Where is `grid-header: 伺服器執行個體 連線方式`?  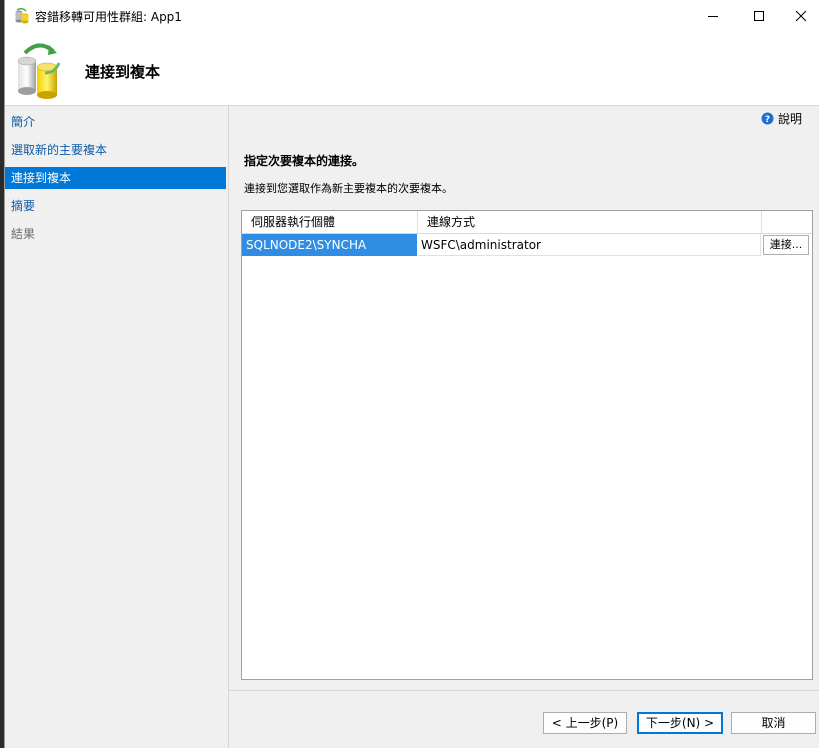
grid-header: 伺服器執行個體 連線方式 is located at coordinates (527, 222).